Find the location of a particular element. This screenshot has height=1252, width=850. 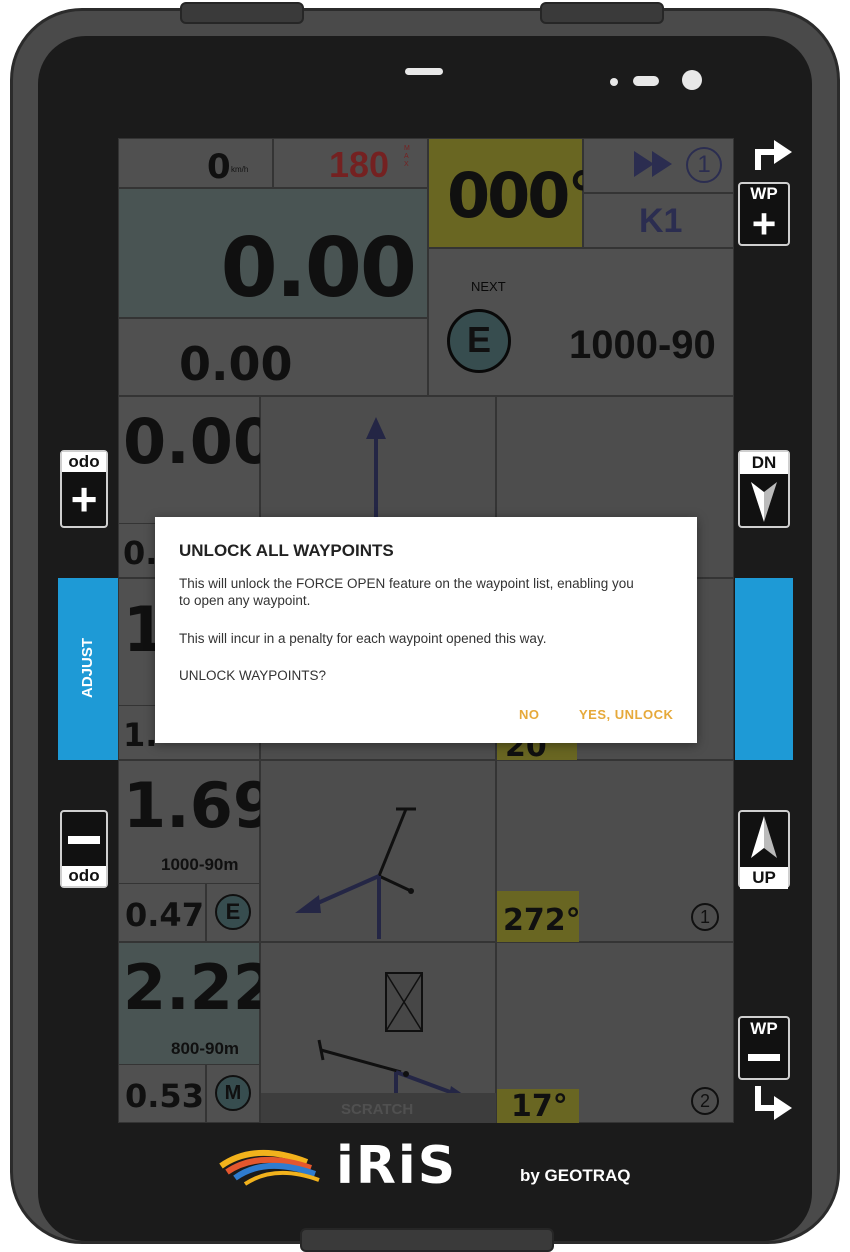

top-bumper-right is located at coordinates (602, 13).